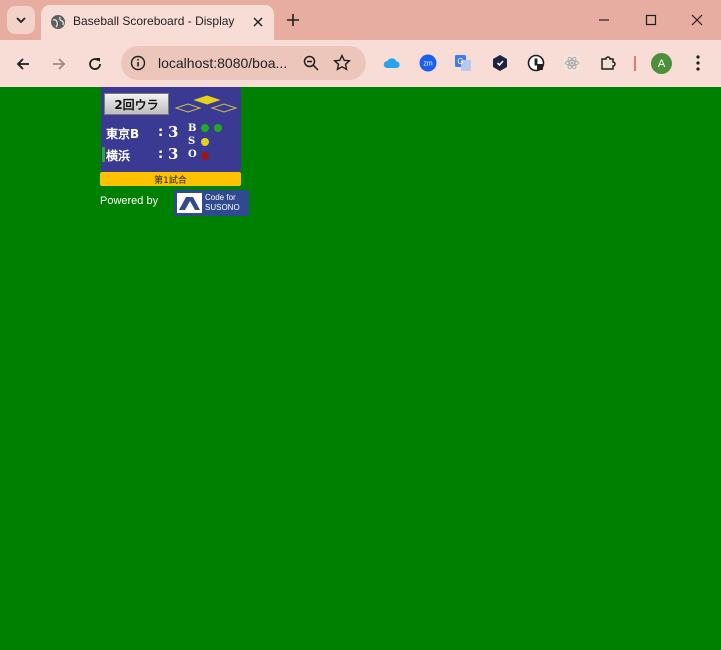 This screenshot has width=721, height=650. What do you see at coordinates (220, 197) in the screenshot?
I see `sponsor-line-1: Code for` at bounding box center [220, 197].